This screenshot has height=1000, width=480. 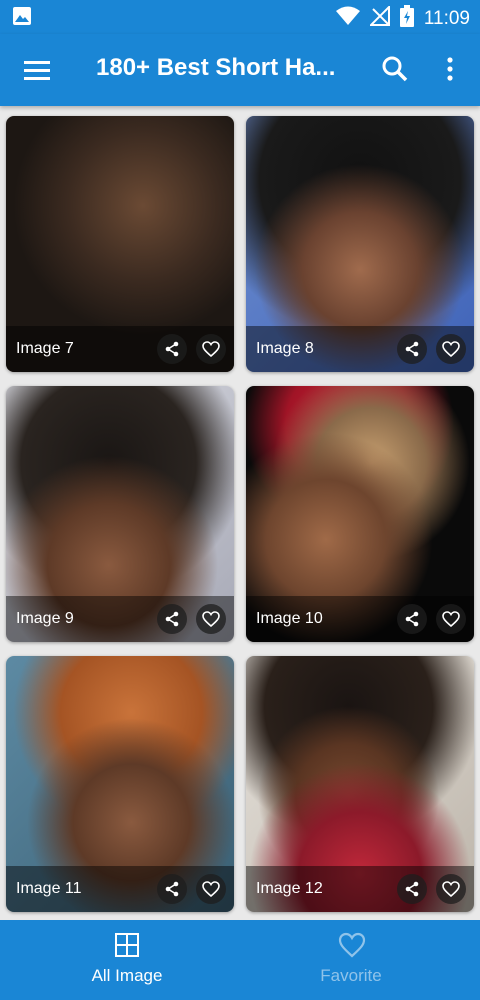 What do you see at coordinates (120, 784) in the screenshot?
I see `image-card: Image 11` at bounding box center [120, 784].